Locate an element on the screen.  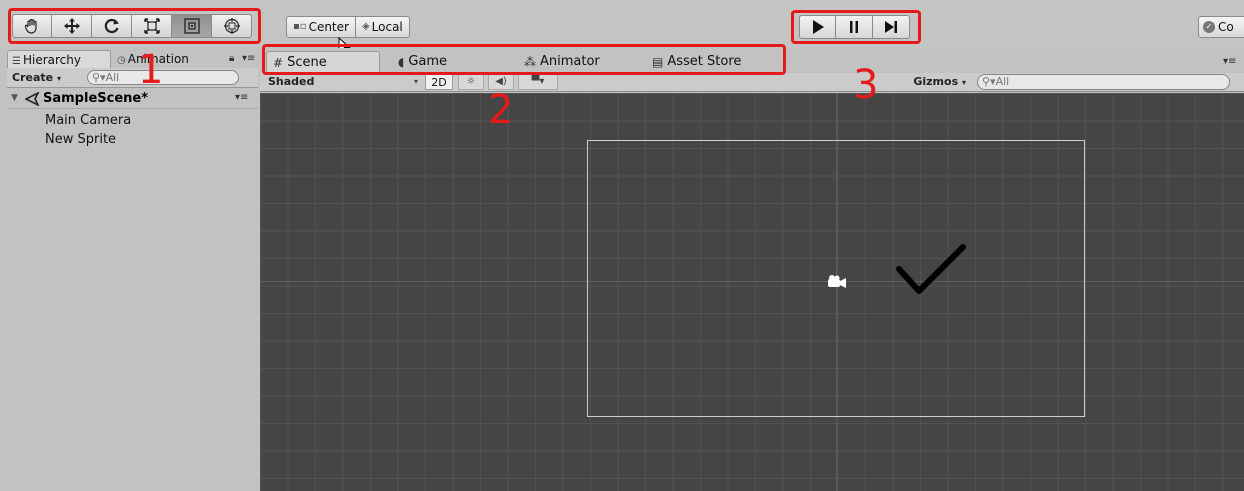
create-label: Create is located at coordinates (33, 77).